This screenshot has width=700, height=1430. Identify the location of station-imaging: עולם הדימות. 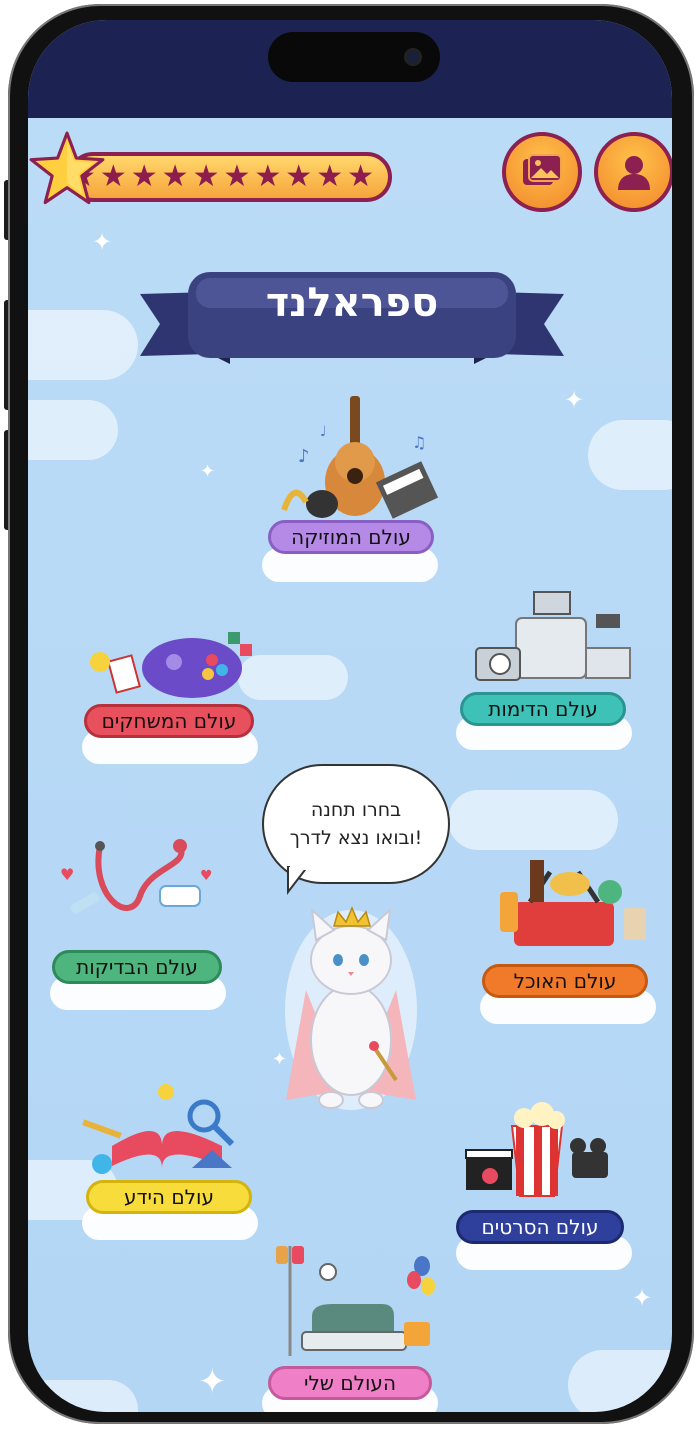
(546, 673).